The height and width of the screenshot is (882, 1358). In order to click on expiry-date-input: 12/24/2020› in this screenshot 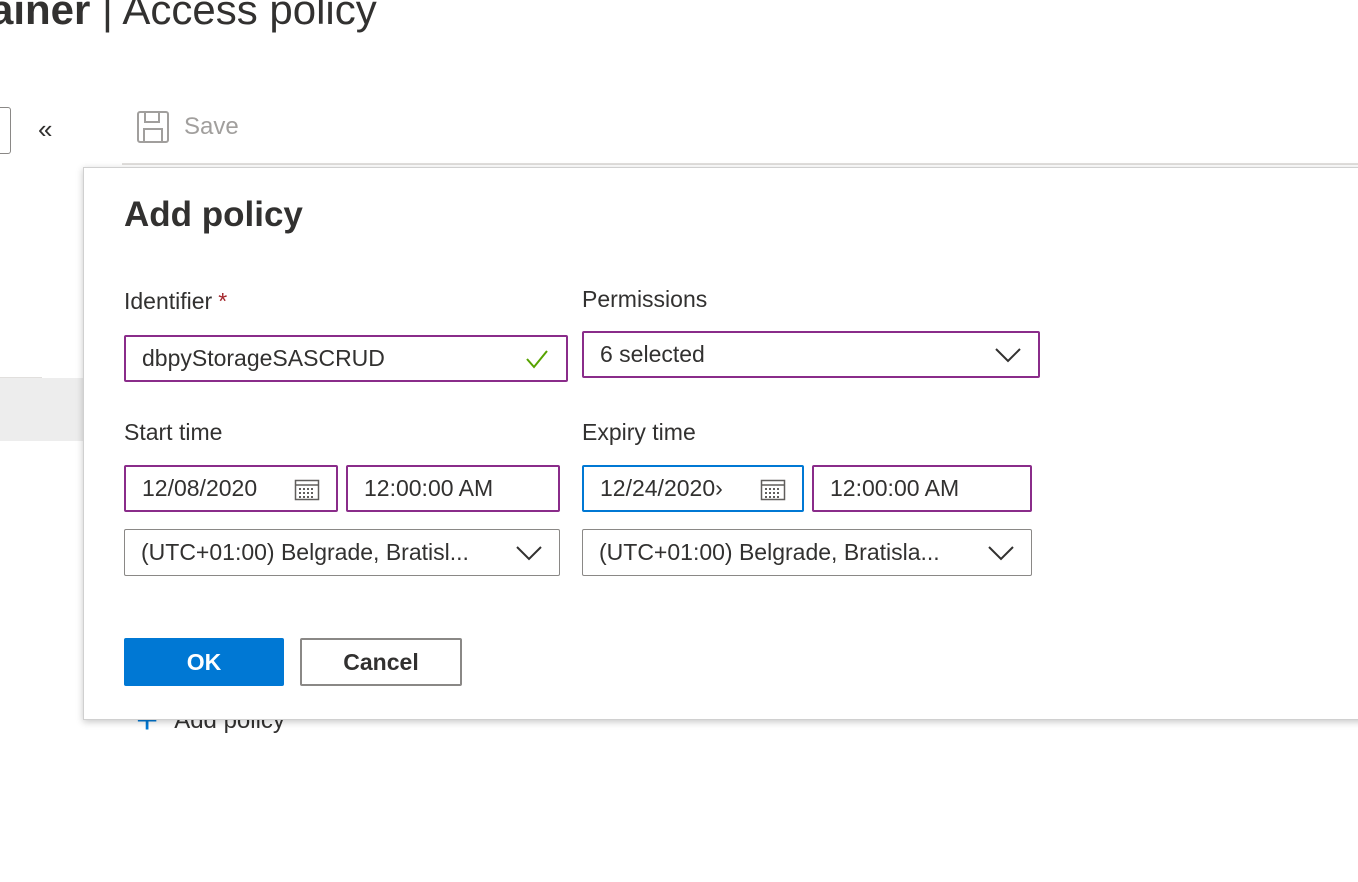, I will do `click(693, 488)`.